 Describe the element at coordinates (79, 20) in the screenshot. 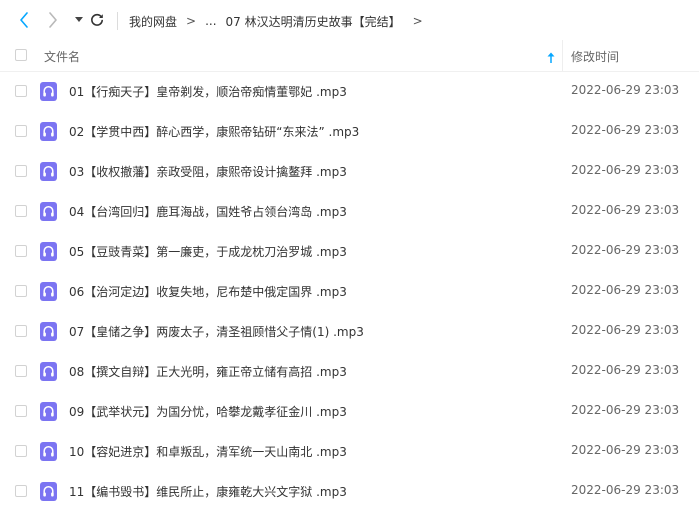

I see `history-dropdown-icon` at that location.